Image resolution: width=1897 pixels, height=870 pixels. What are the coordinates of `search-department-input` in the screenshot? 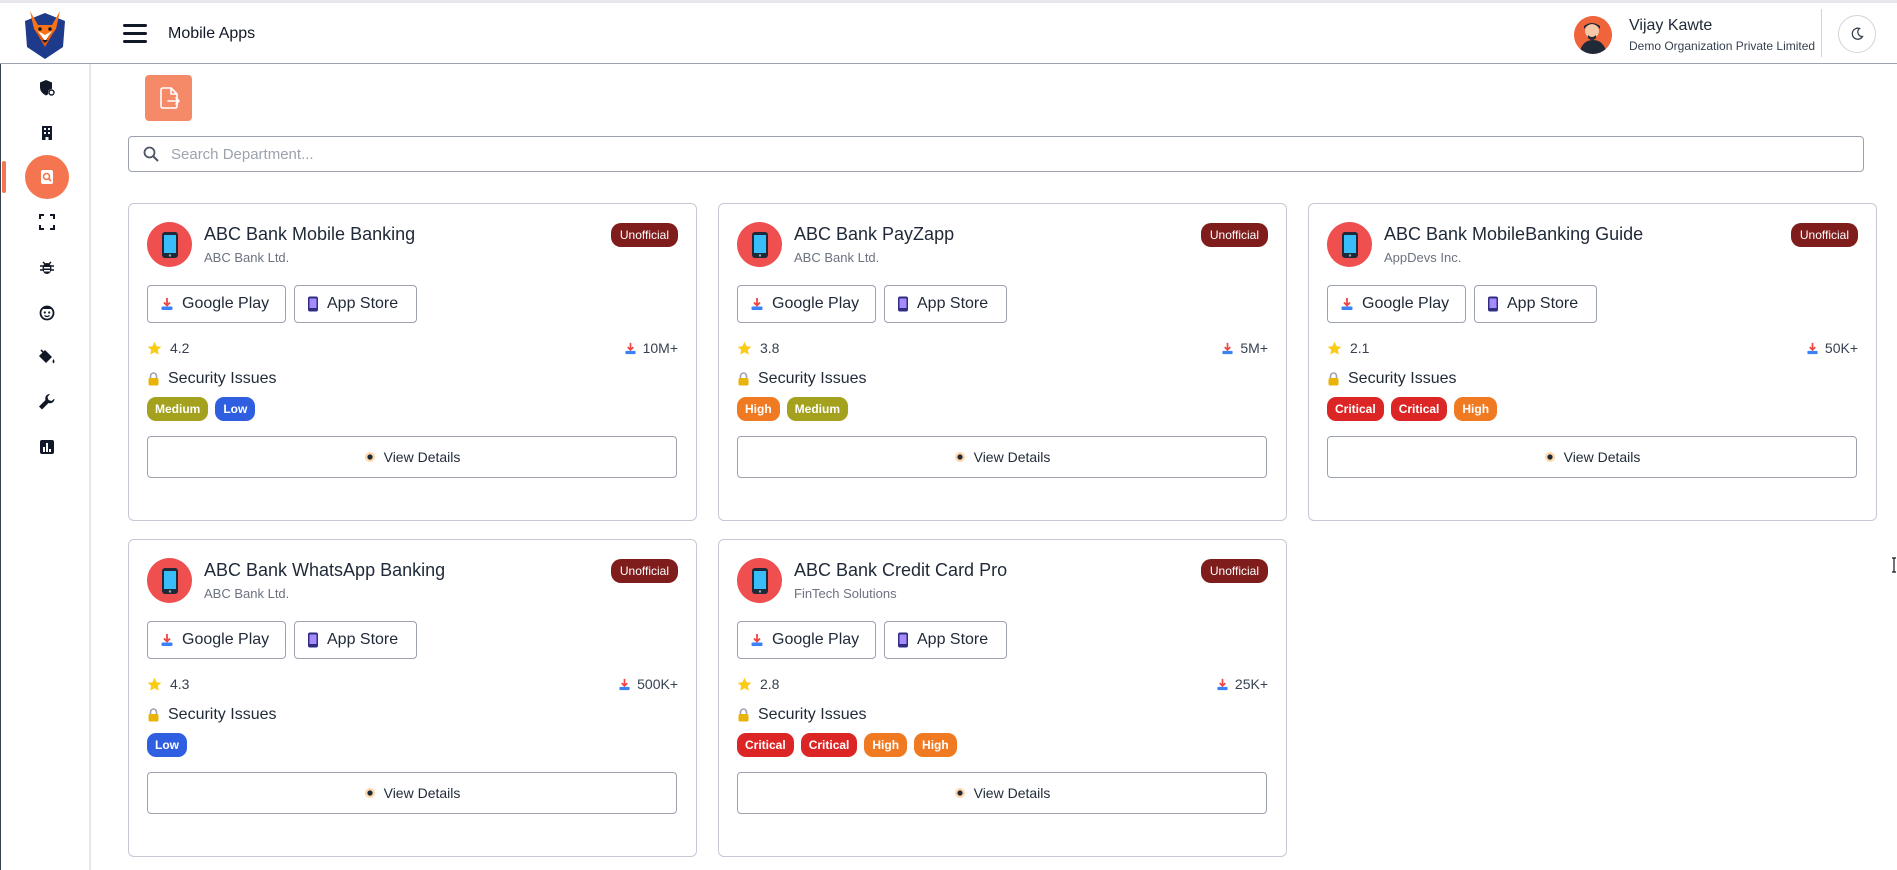 It's located at (1011, 154).